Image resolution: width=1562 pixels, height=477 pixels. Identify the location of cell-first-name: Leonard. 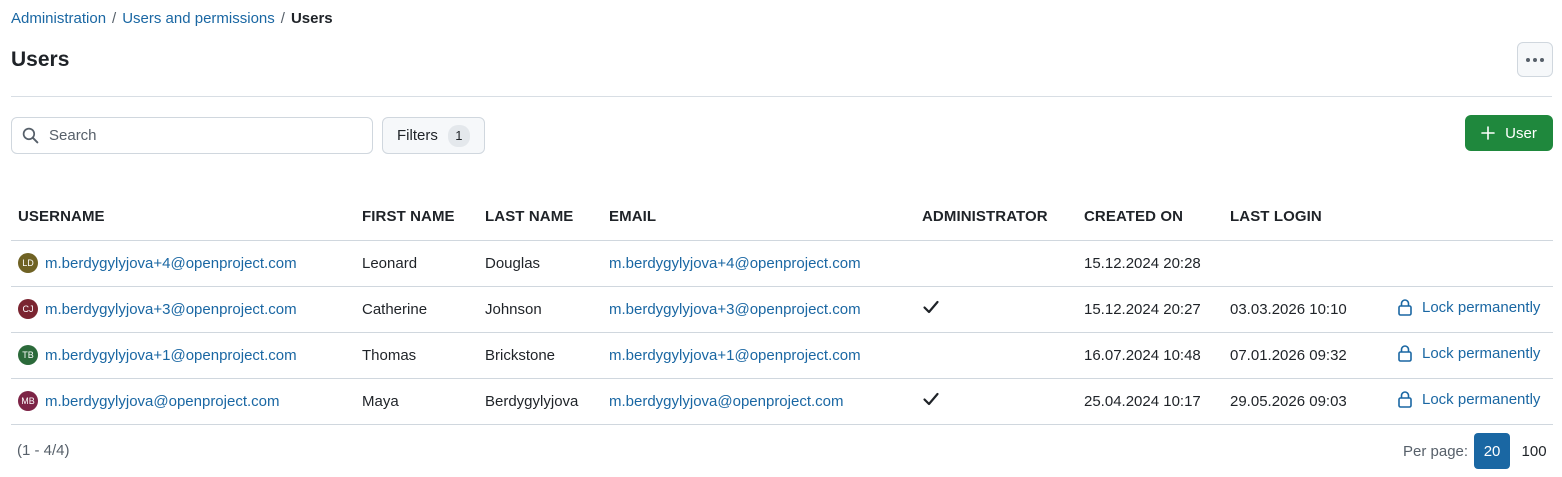
(416, 263).